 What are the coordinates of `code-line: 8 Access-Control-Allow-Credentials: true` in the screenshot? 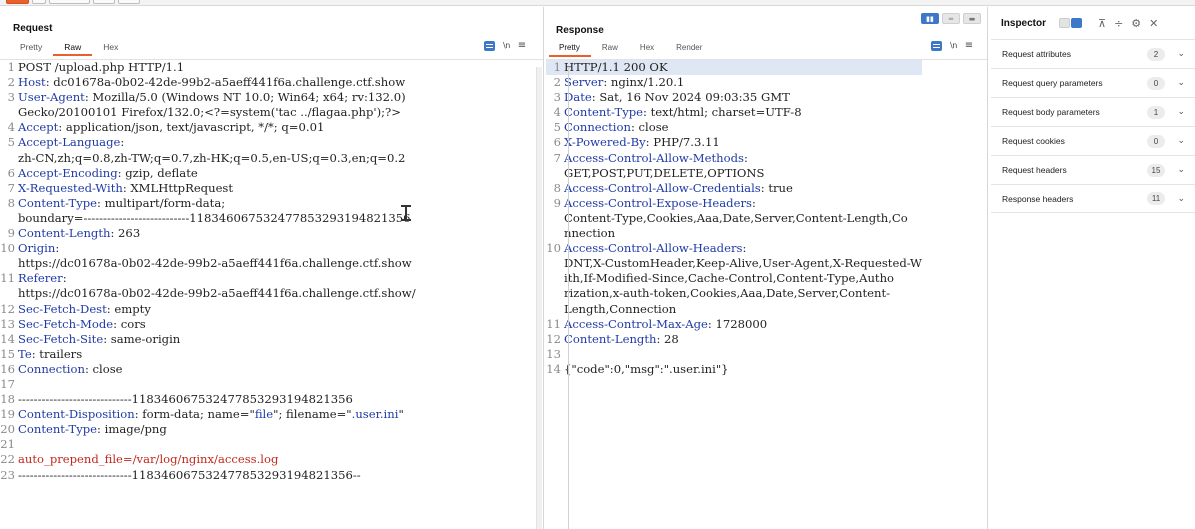 It's located at (734, 188).